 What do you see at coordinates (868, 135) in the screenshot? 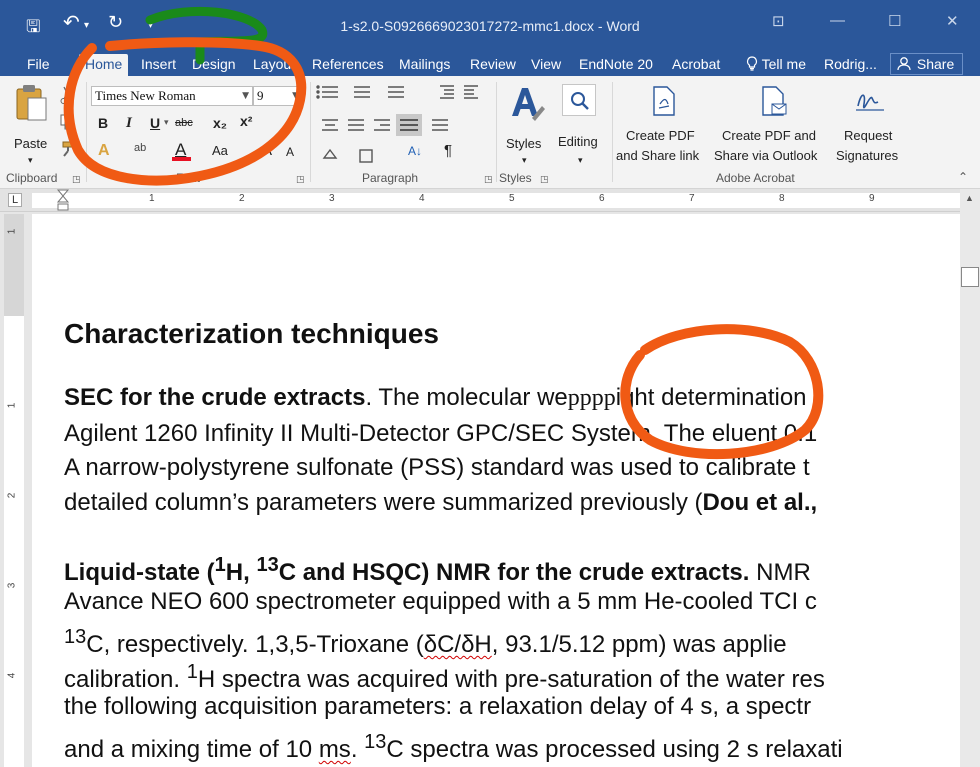
I see `request-label-1: Request` at bounding box center [868, 135].